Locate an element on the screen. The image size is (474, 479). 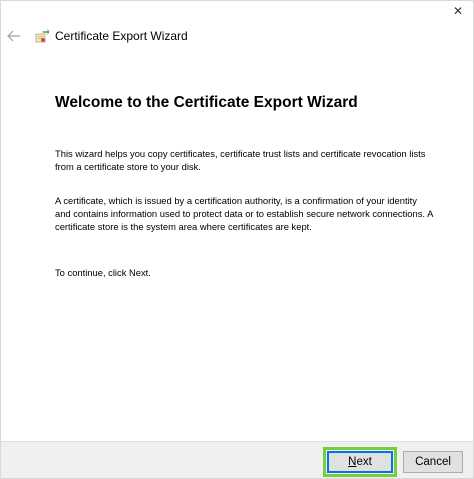
continue-instruction: To continue, click Next. is located at coordinates (103, 272).